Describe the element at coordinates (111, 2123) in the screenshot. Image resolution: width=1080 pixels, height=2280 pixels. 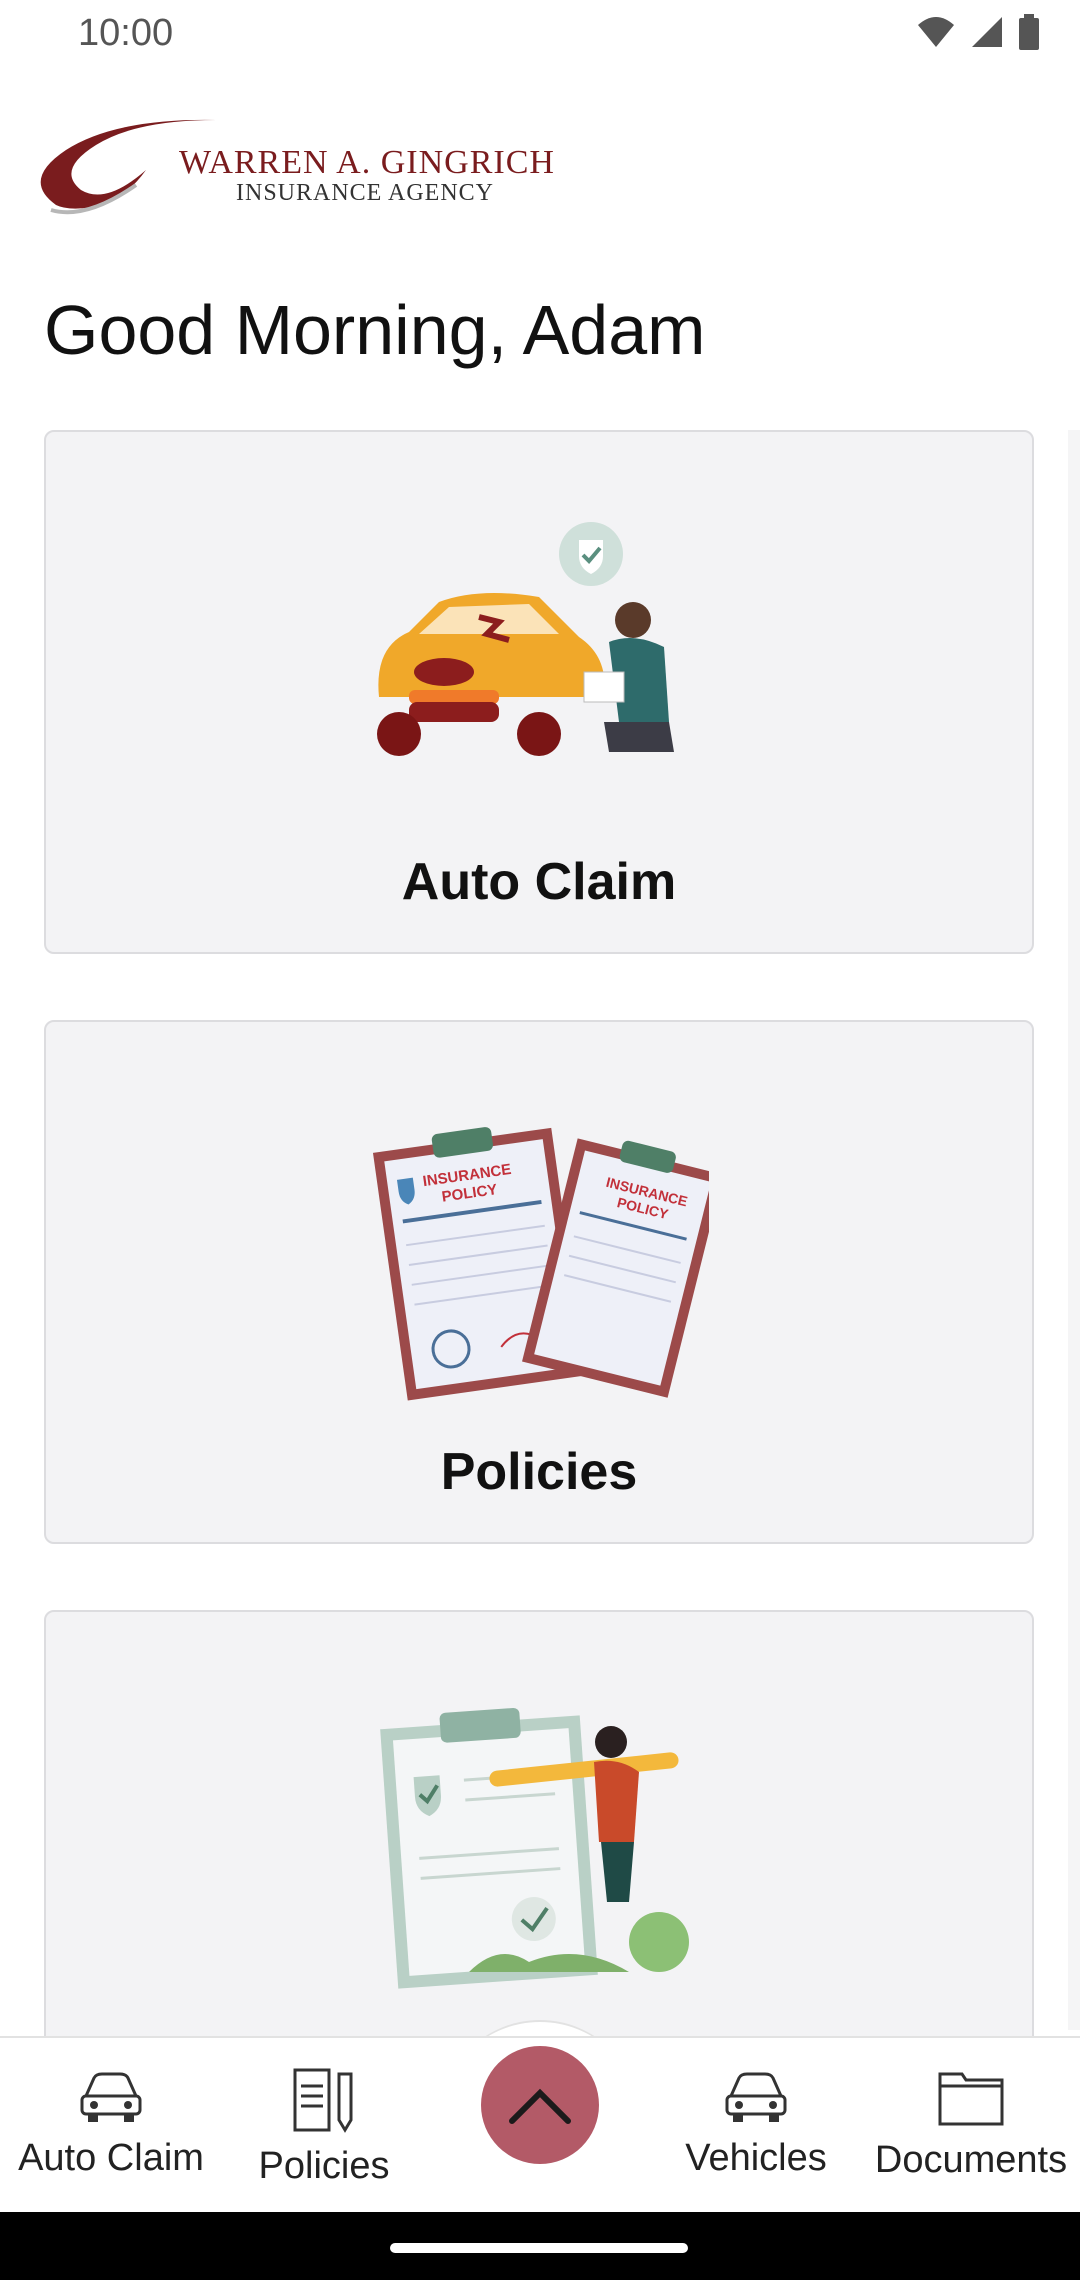
I see `nav-auto-claim: Auto Claim` at that location.